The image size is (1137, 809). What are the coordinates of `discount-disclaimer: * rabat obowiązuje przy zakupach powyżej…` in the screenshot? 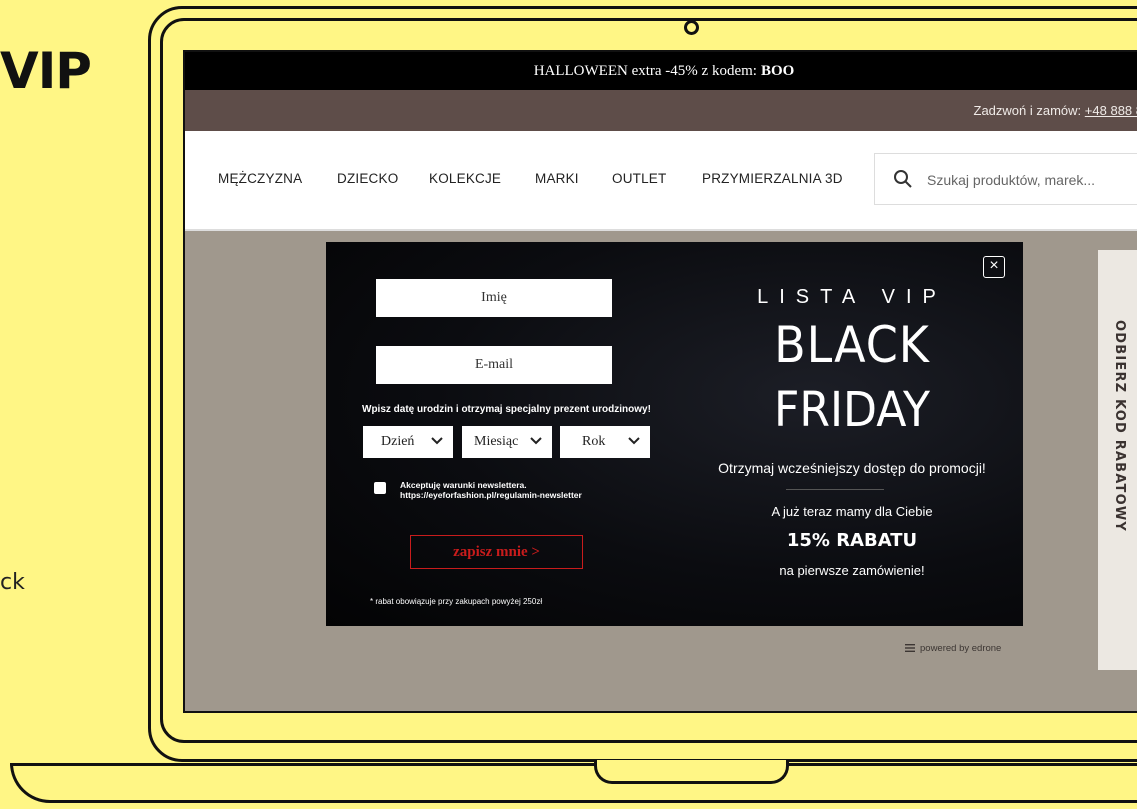 It's located at (456, 601).